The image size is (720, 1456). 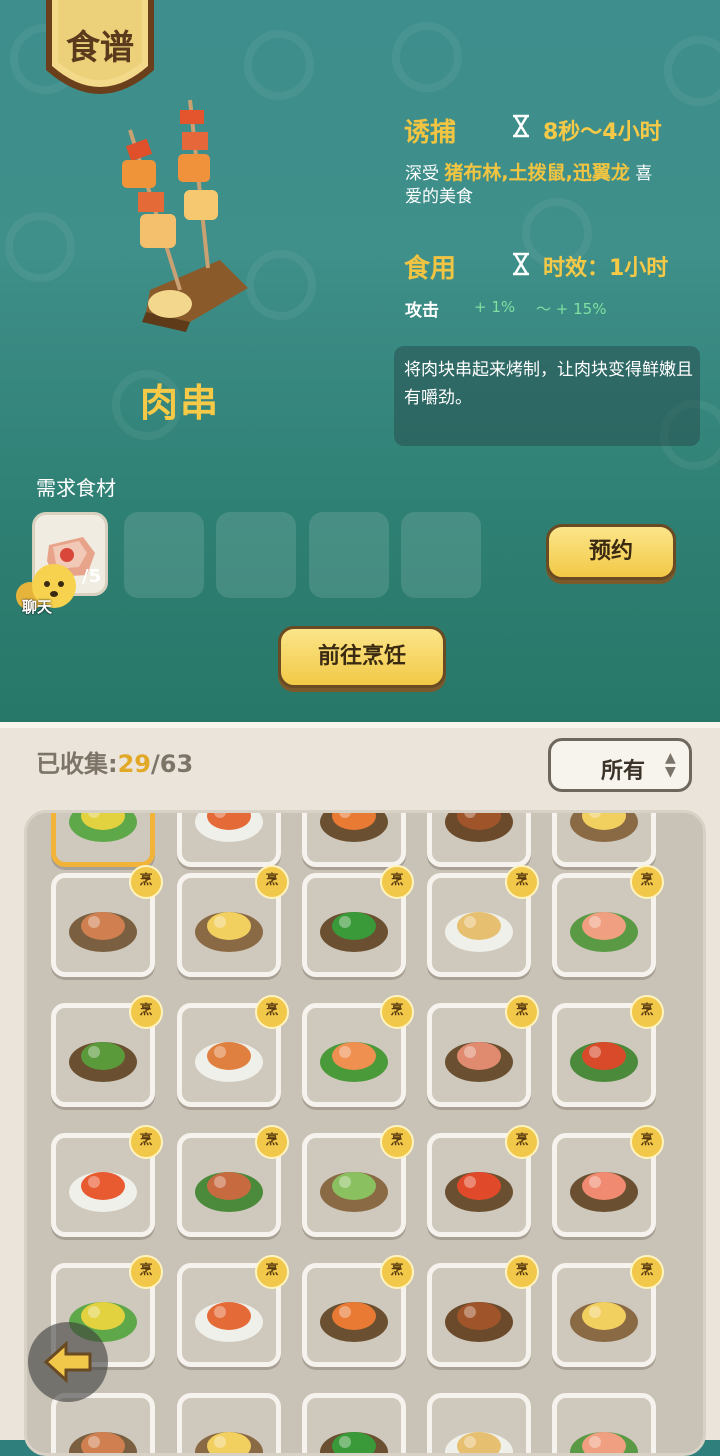 What do you see at coordinates (179, 403) in the screenshot?
I see `dish-name: 肉串` at bounding box center [179, 403].